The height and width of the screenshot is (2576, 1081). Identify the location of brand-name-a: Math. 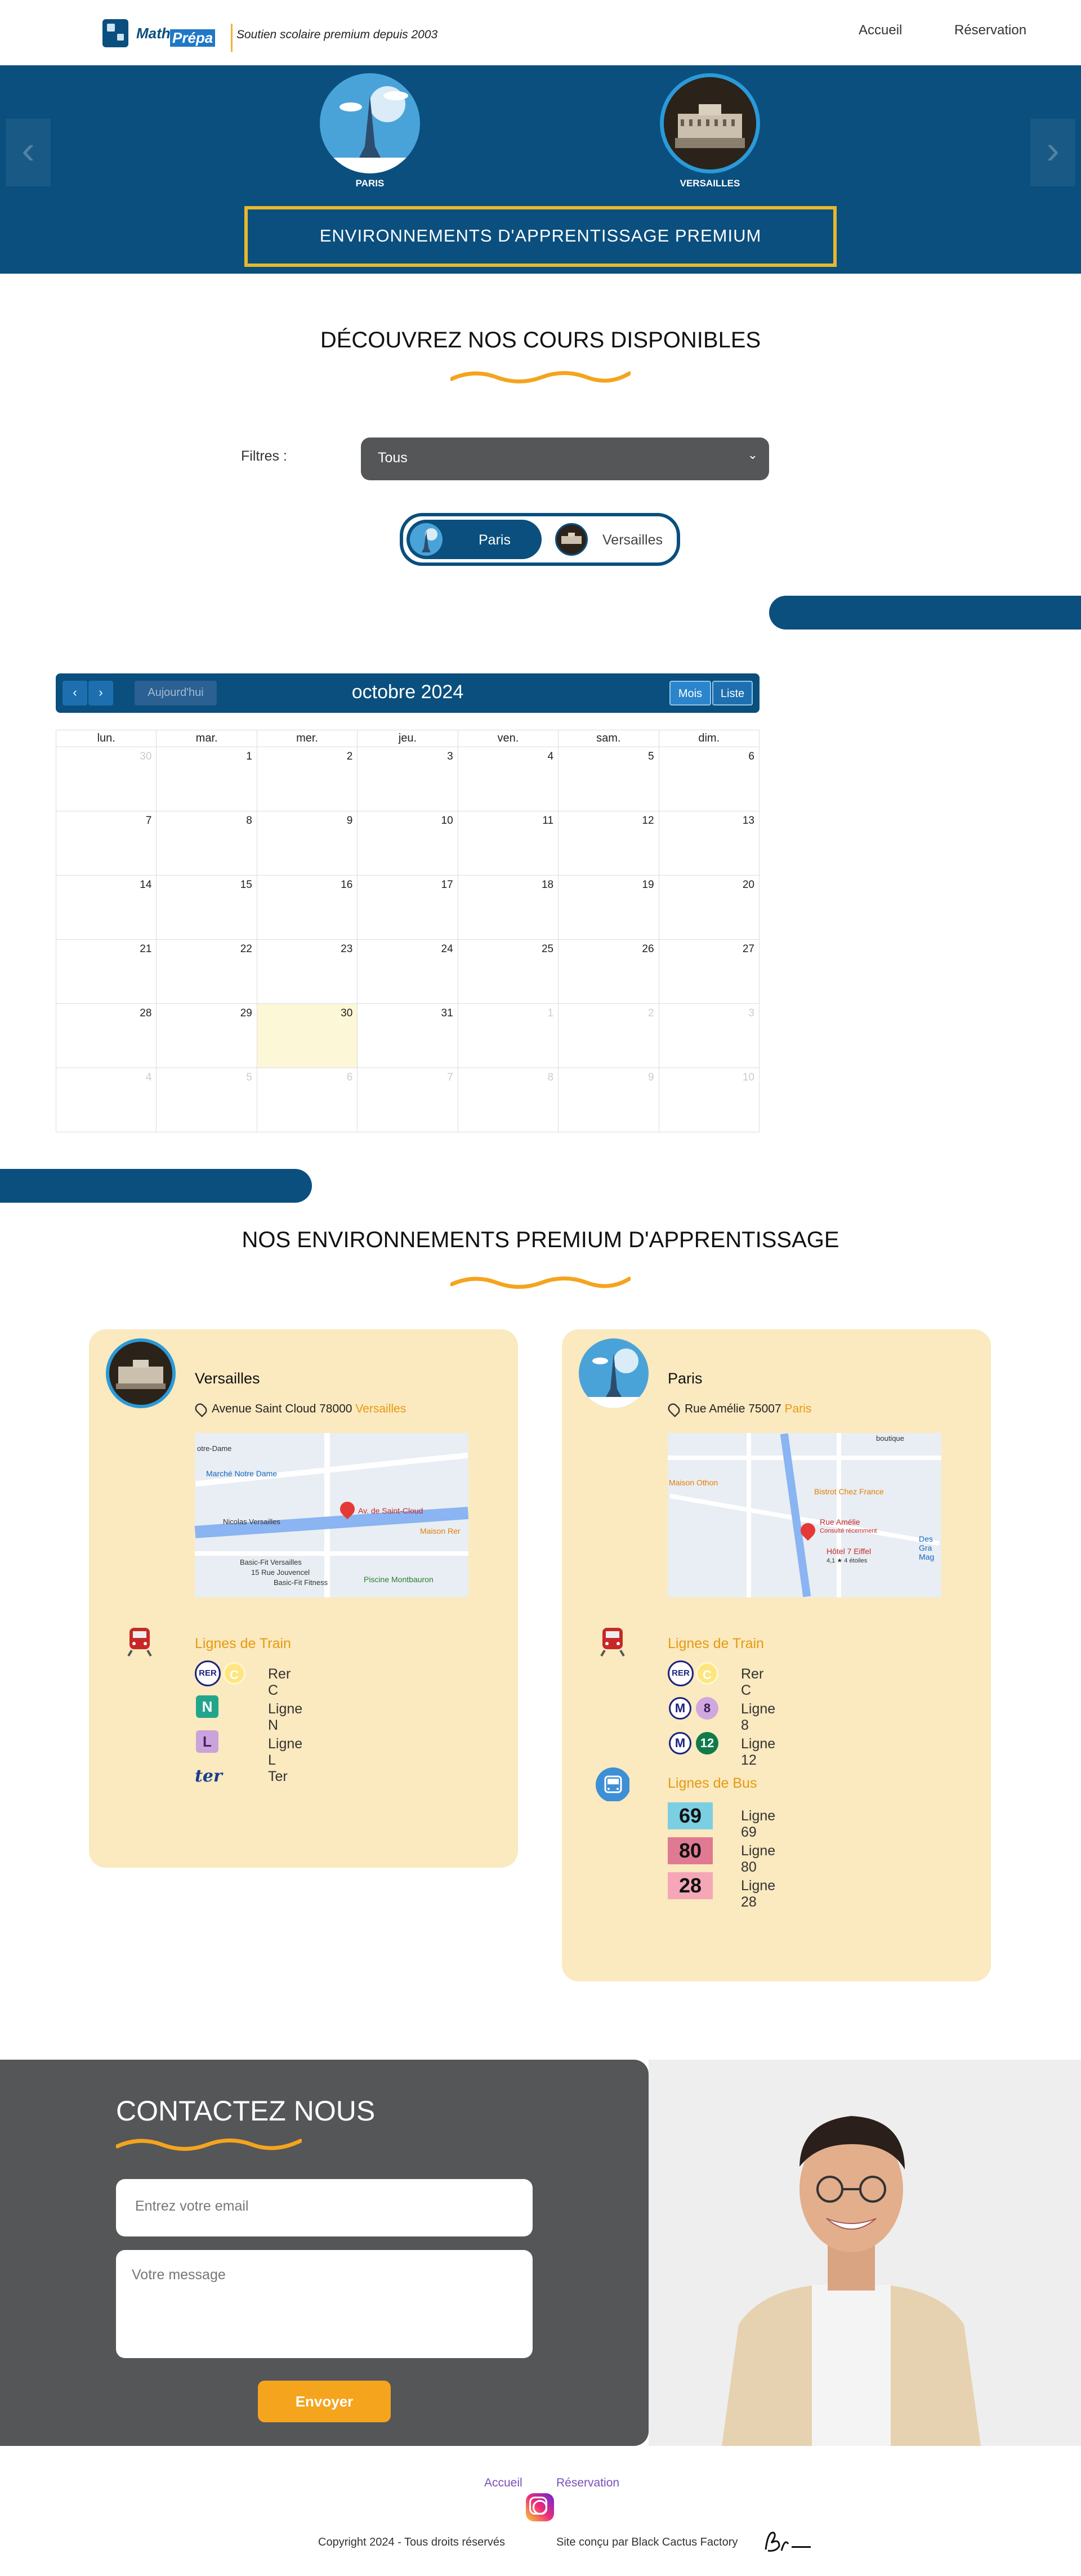
(153, 33).